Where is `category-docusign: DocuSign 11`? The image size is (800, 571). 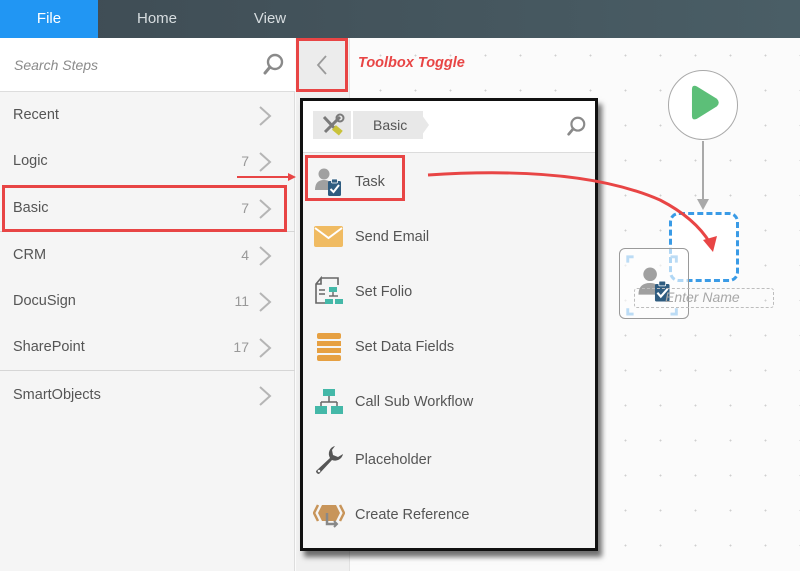 category-docusign: DocuSign 11 is located at coordinates (147, 301).